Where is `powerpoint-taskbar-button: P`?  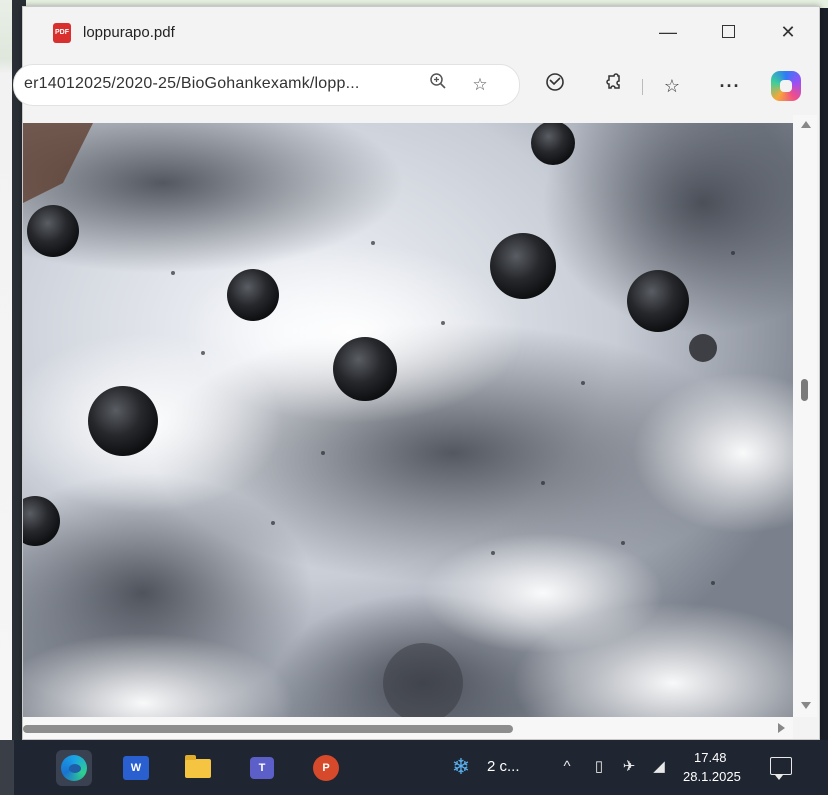
powerpoint-taskbar-button: P is located at coordinates (326, 768).